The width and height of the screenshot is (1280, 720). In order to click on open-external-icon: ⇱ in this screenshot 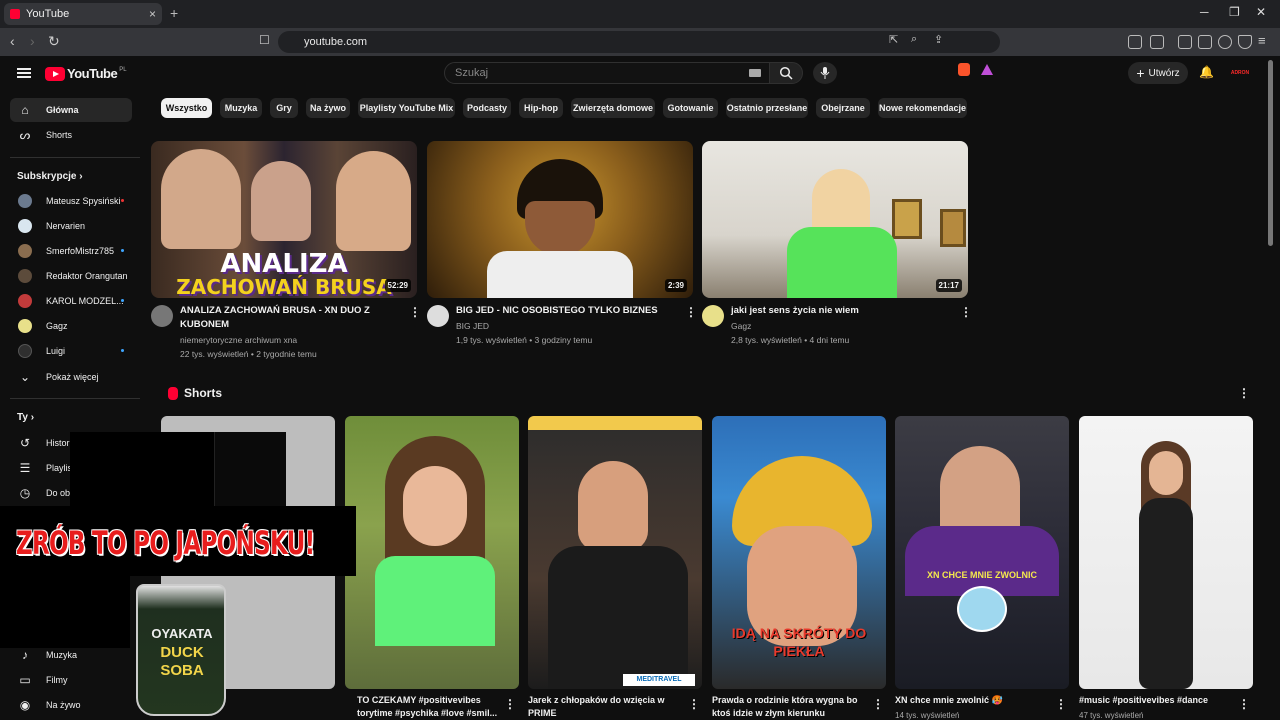, I will do `click(893, 39)`.